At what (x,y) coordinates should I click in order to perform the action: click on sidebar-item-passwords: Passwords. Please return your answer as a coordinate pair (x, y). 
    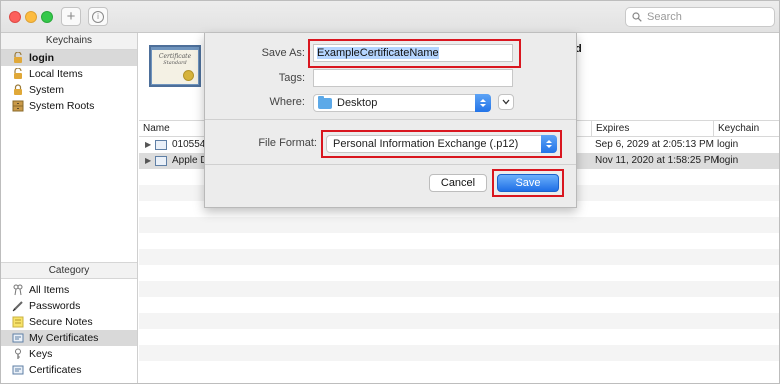
    Looking at the image, I should click on (69, 306).